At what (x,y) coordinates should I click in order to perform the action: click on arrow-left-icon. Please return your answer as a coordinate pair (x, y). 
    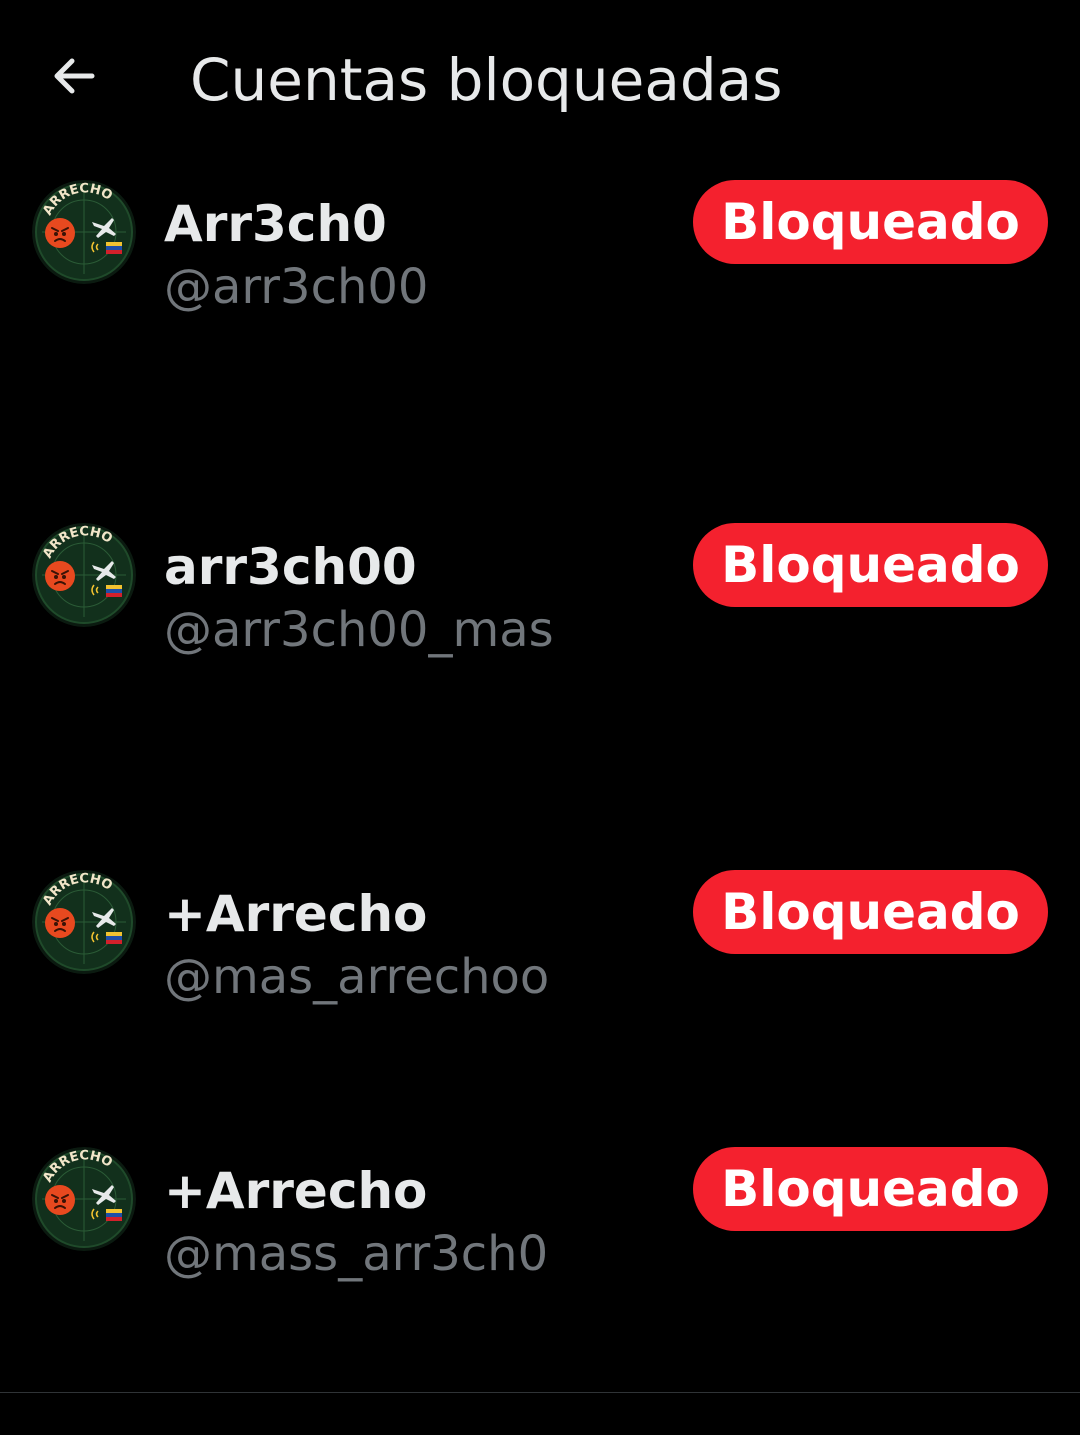
    Looking at the image, I should click on (74, 76).